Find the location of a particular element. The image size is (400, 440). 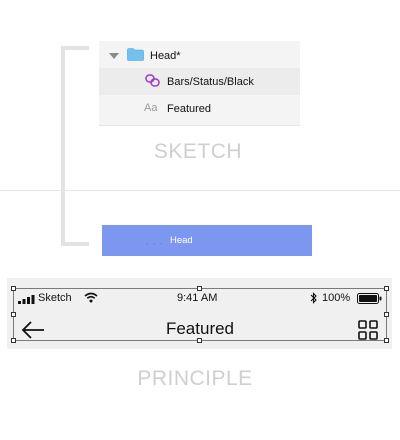

layer-row-symbol: Bars/Status/Black is located at coordinates (199, 81).